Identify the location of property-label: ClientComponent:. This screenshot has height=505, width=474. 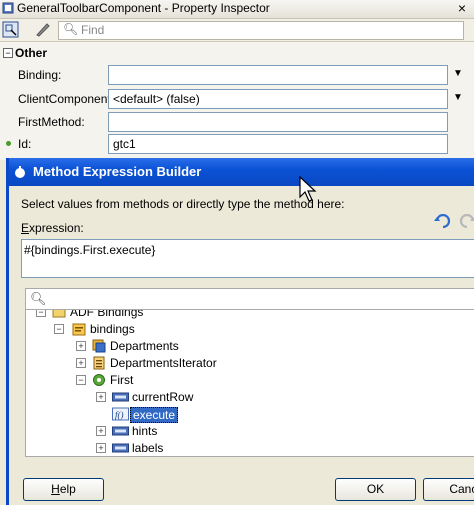
(66, 99).